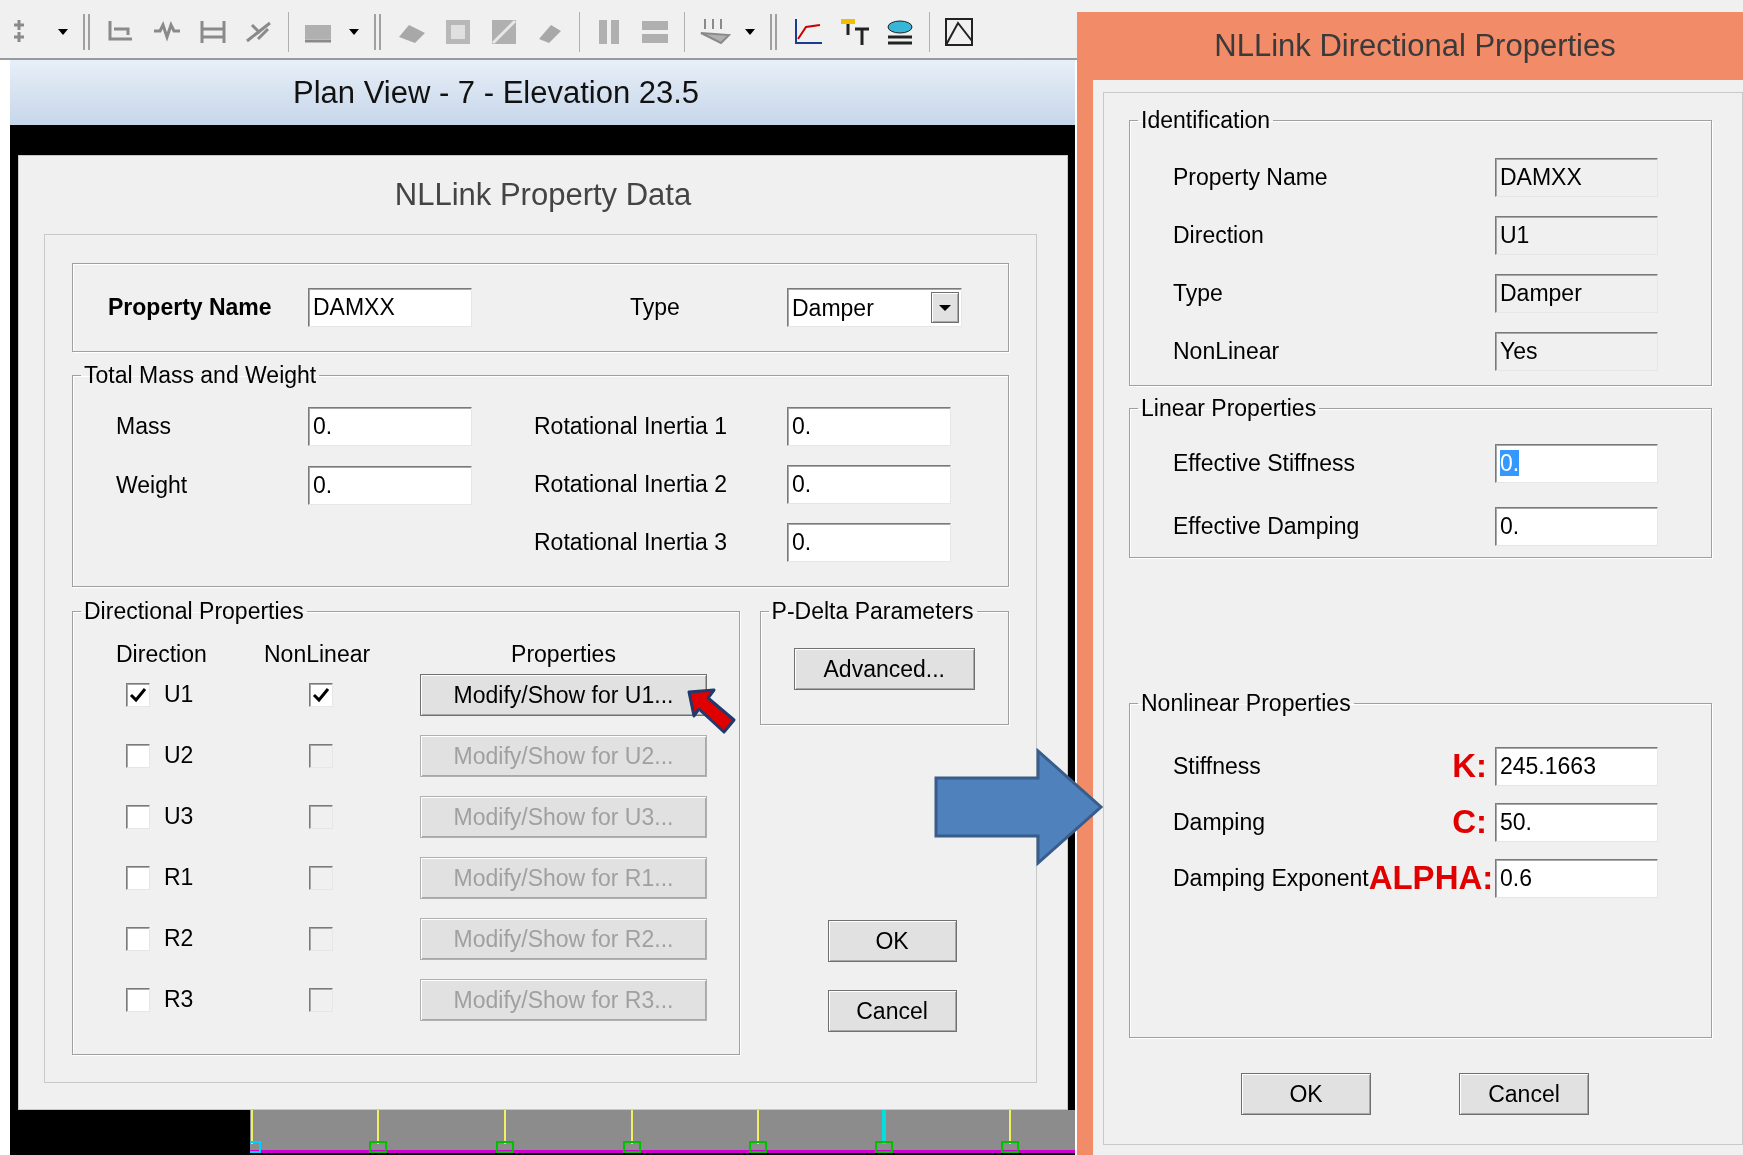 This screenshot has width=1743, height=1155. Describe the element at coordinates (872, 611) in the screenshot. I see `group-title: P-Delta Parameters` at that location.